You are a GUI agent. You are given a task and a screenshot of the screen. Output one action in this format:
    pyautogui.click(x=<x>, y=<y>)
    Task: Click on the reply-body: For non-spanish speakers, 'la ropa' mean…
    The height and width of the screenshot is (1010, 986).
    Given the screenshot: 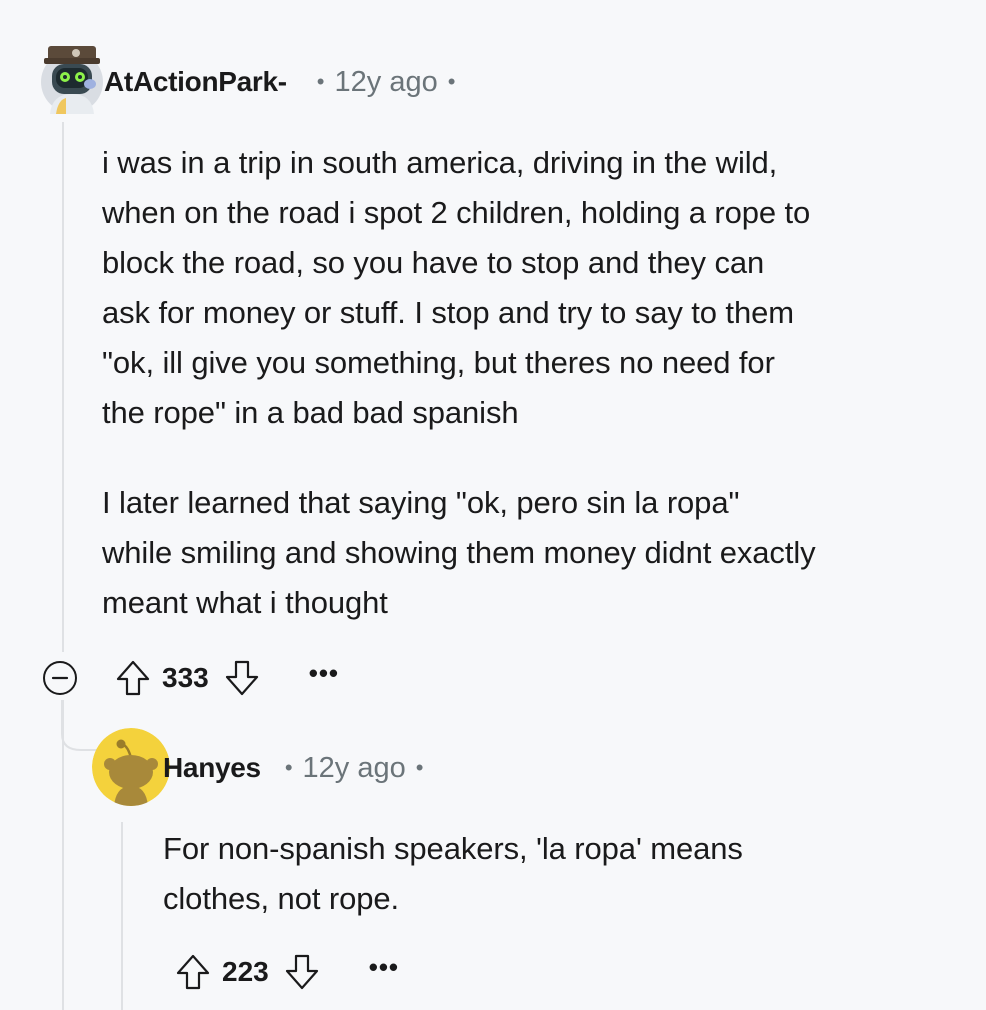 What is the action you would take?
    pyautogui.click(x=453, y=873)
    